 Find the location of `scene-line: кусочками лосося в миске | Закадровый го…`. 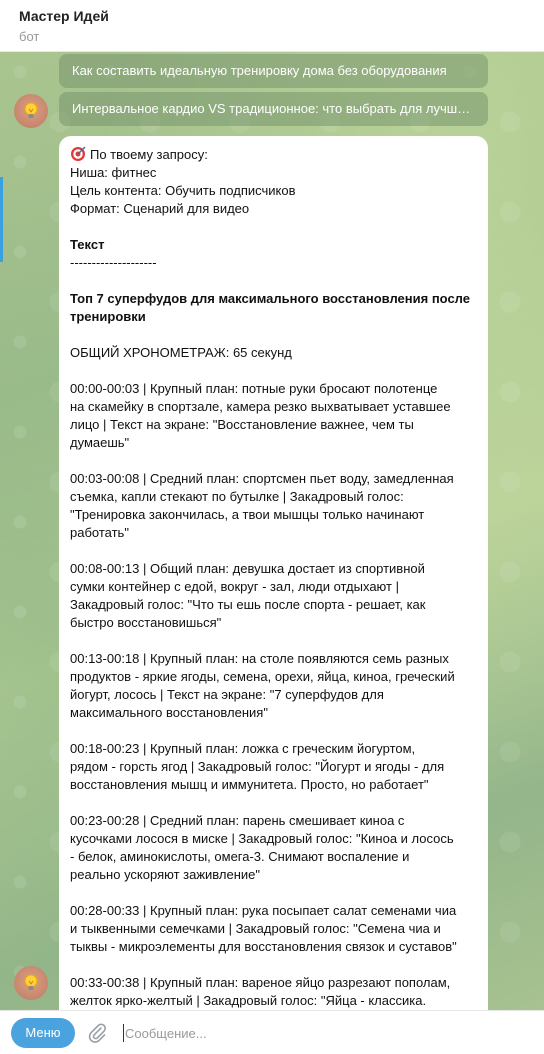

scene-line: кусочками лосося в миске | Закадровый го… is located at coordinates (262, 838).